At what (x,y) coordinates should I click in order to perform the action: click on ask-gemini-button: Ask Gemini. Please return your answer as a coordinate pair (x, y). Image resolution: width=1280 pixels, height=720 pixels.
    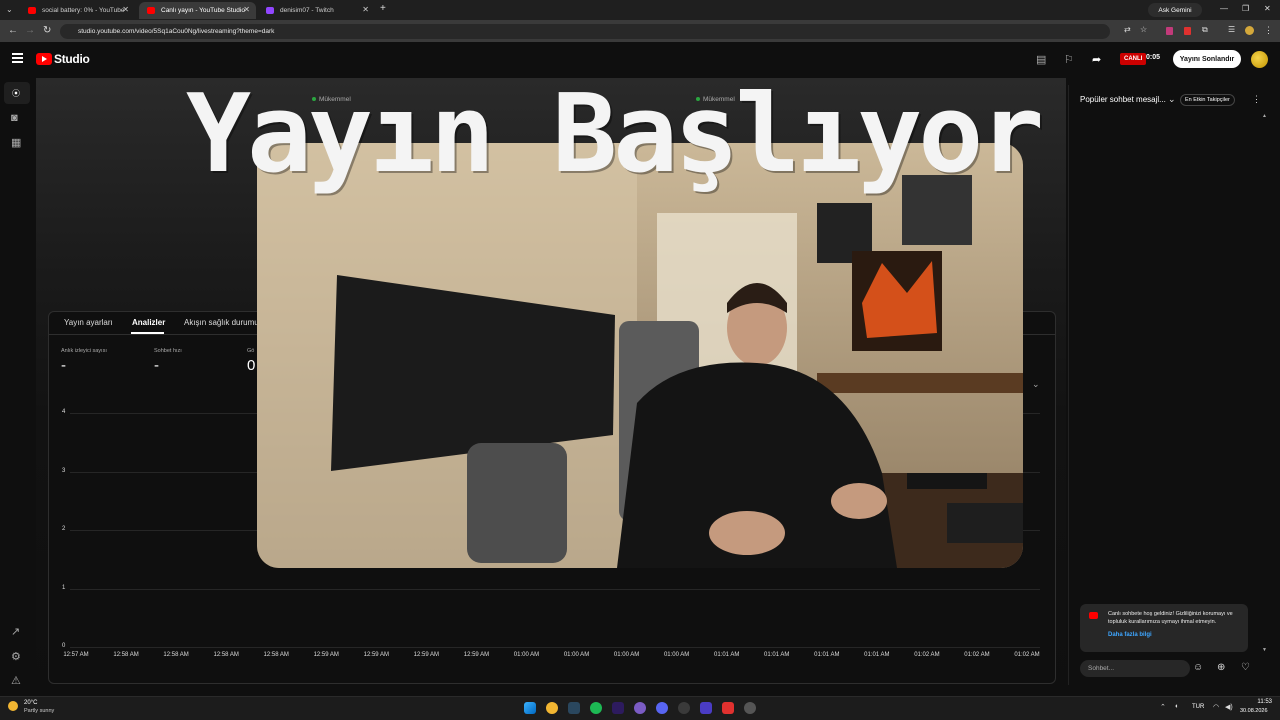
    Looking at the image, I should click on (1175, 10).